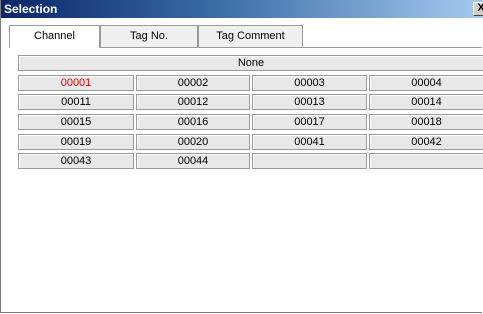 Image resolution: width=483 pixels, height=314 pixels. What do you see at coordinates (309, 102) in the screenshot?
I see `channel-button-00013: 00013` at bounding box center [309, 102].